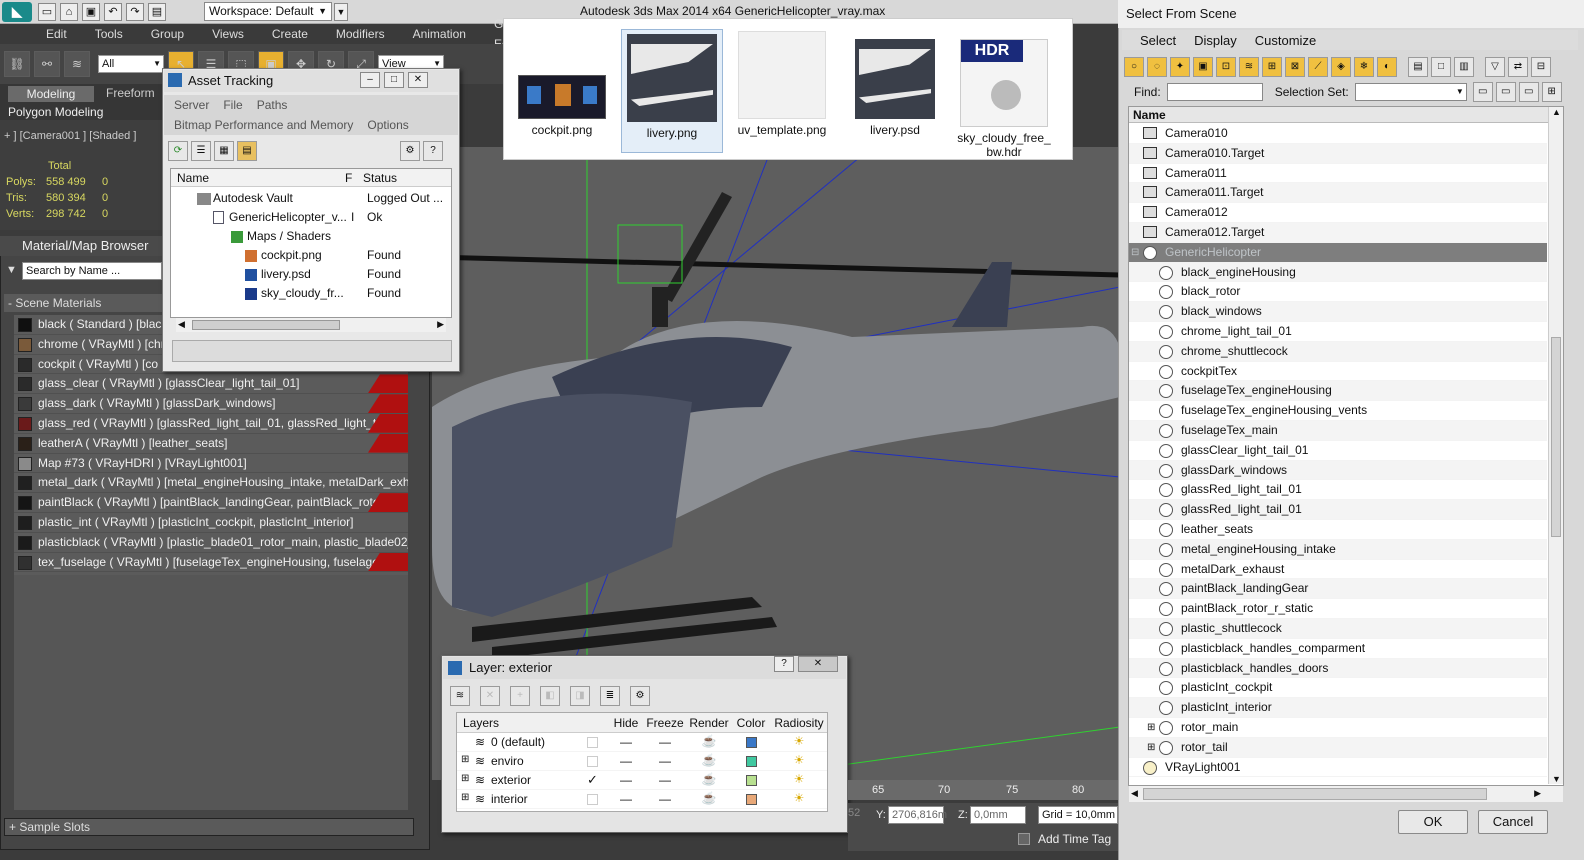 This screenshot has width=1584, height=860. Describe the element at coordinates (113, 12) in the screenshot. I see `undo-icon: ↶` at that location.